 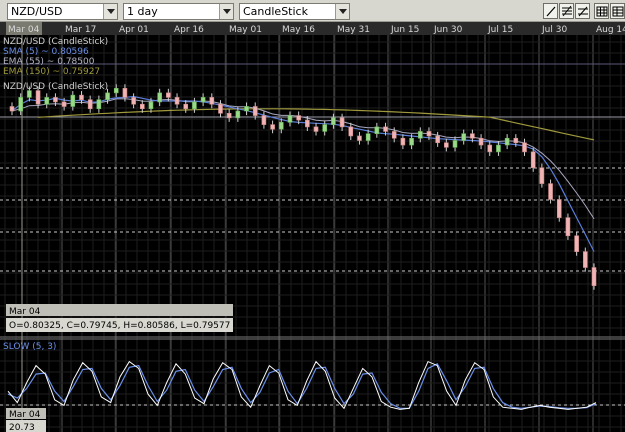 I want to click on date-axis-label: Apr 16, so click(x=189, y=30).